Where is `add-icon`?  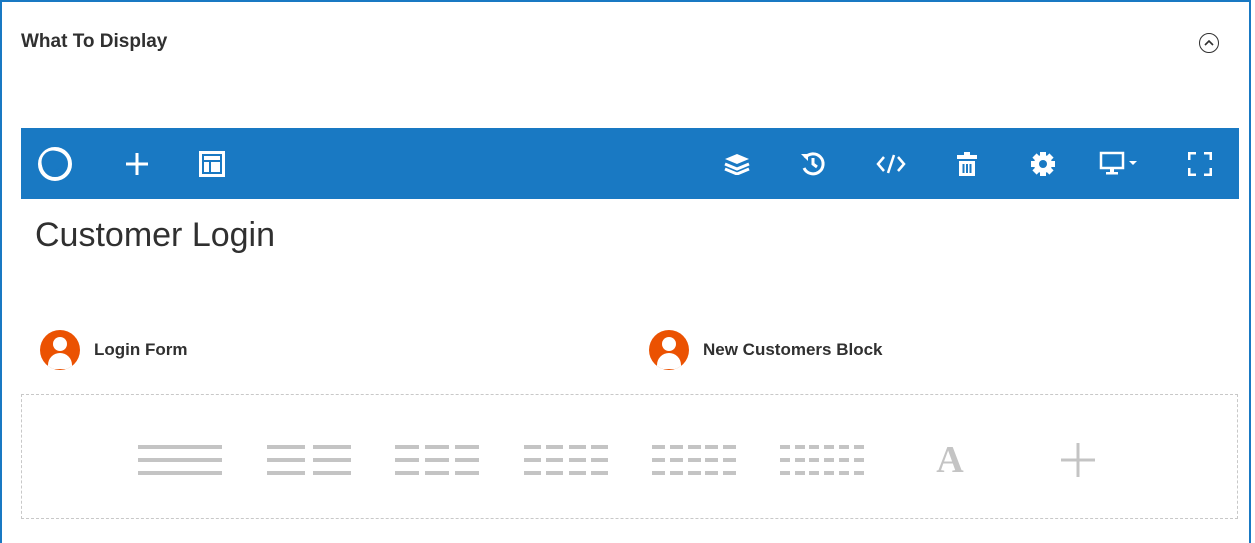
add-icon is located at coordinates (137, 163).